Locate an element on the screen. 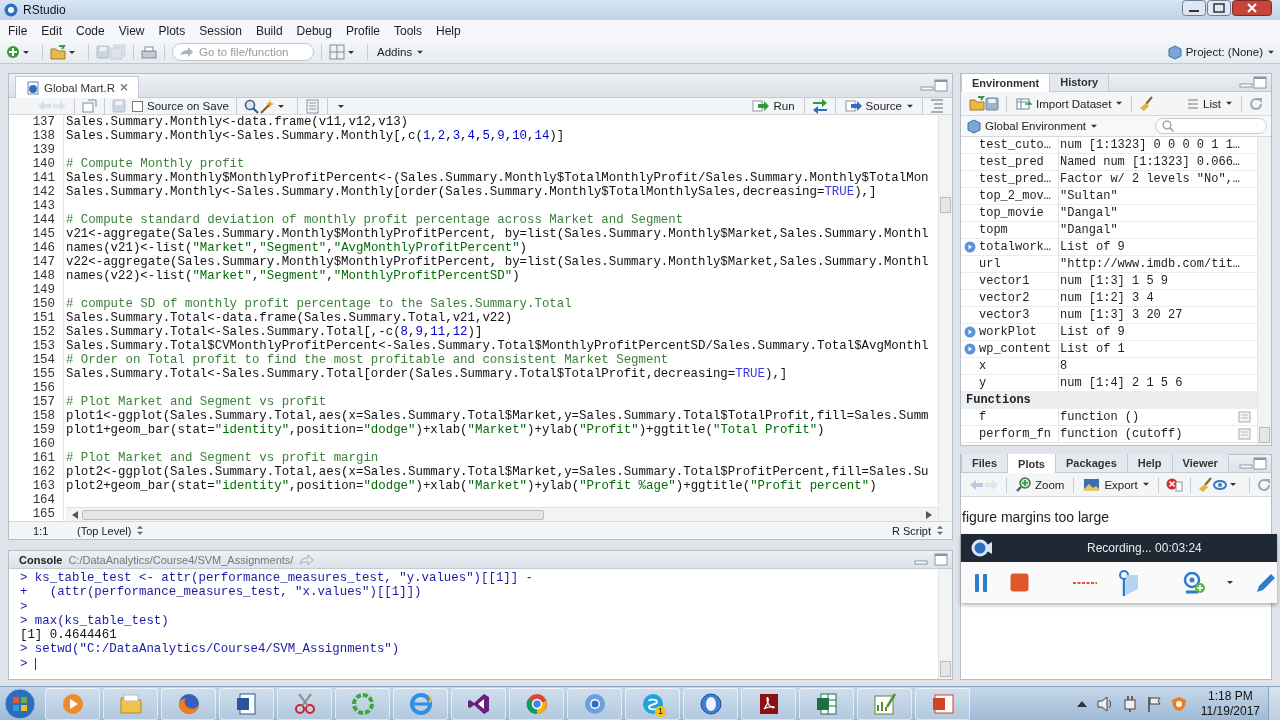 Image resolution: width=1280 pixels, height=720 pixels. pane-tab: Files is located at coordinates (985, 463).